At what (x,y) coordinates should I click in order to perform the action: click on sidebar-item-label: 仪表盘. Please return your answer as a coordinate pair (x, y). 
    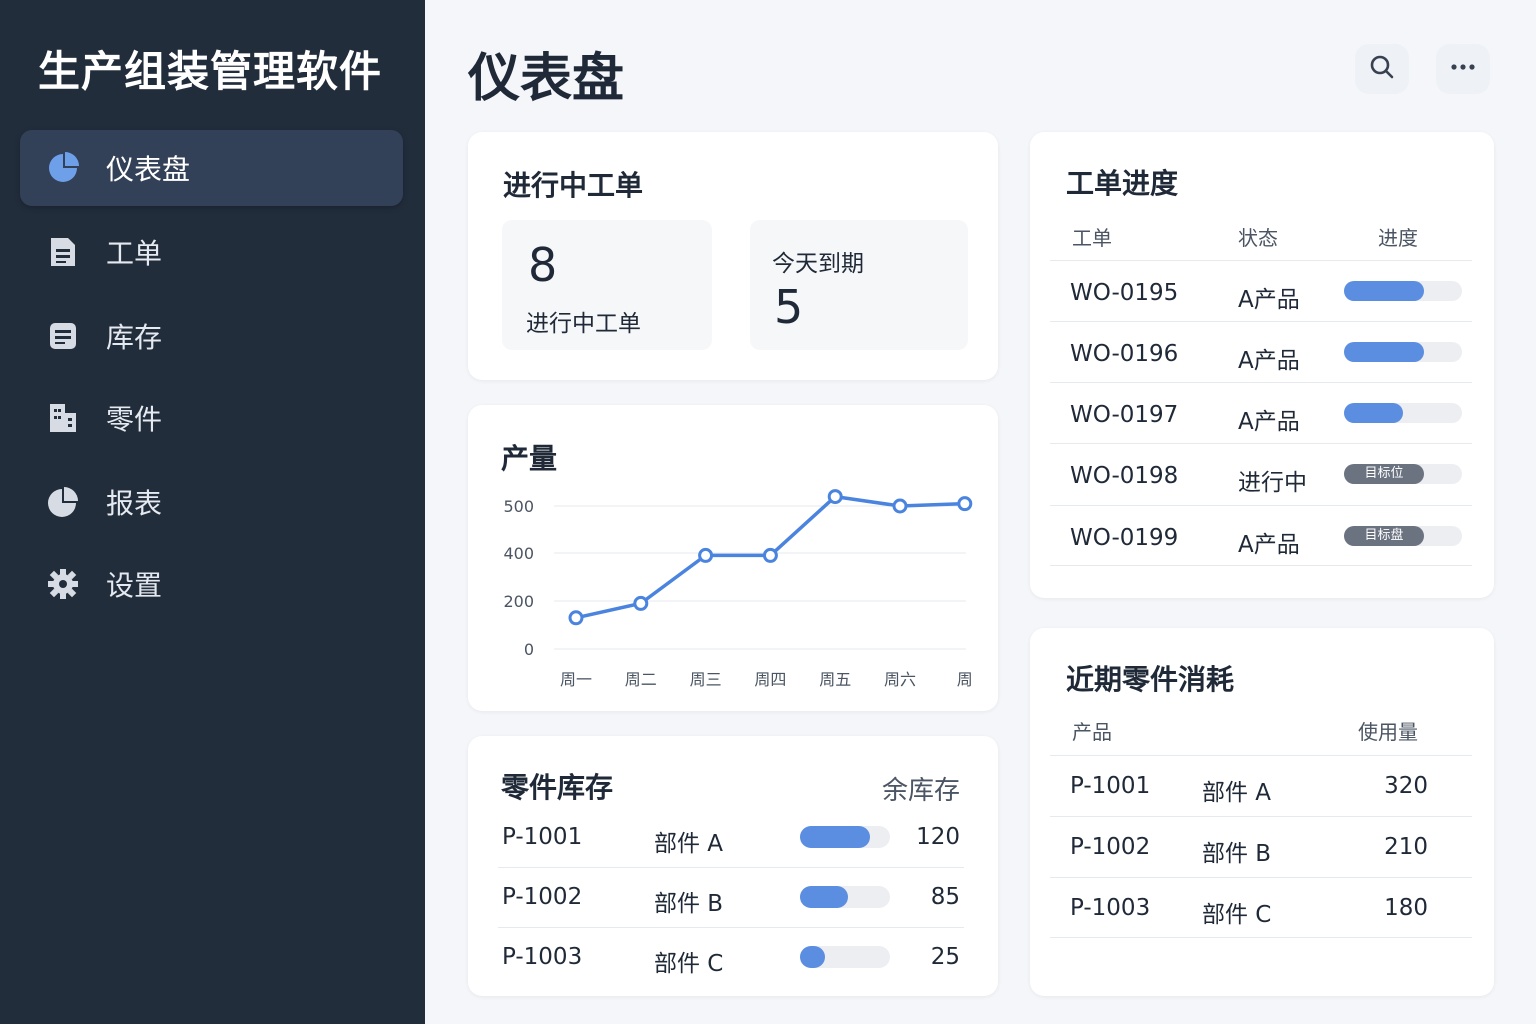
    Looking at the image, I should click on (148, 169).